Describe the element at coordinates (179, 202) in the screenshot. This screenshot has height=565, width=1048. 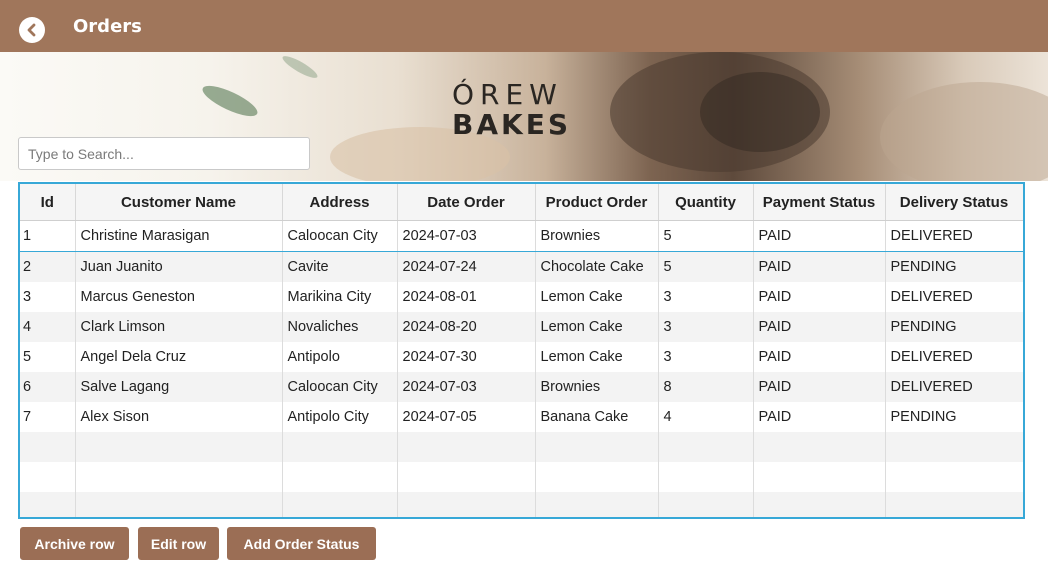
I see `column-header: Customer Name` at that location.